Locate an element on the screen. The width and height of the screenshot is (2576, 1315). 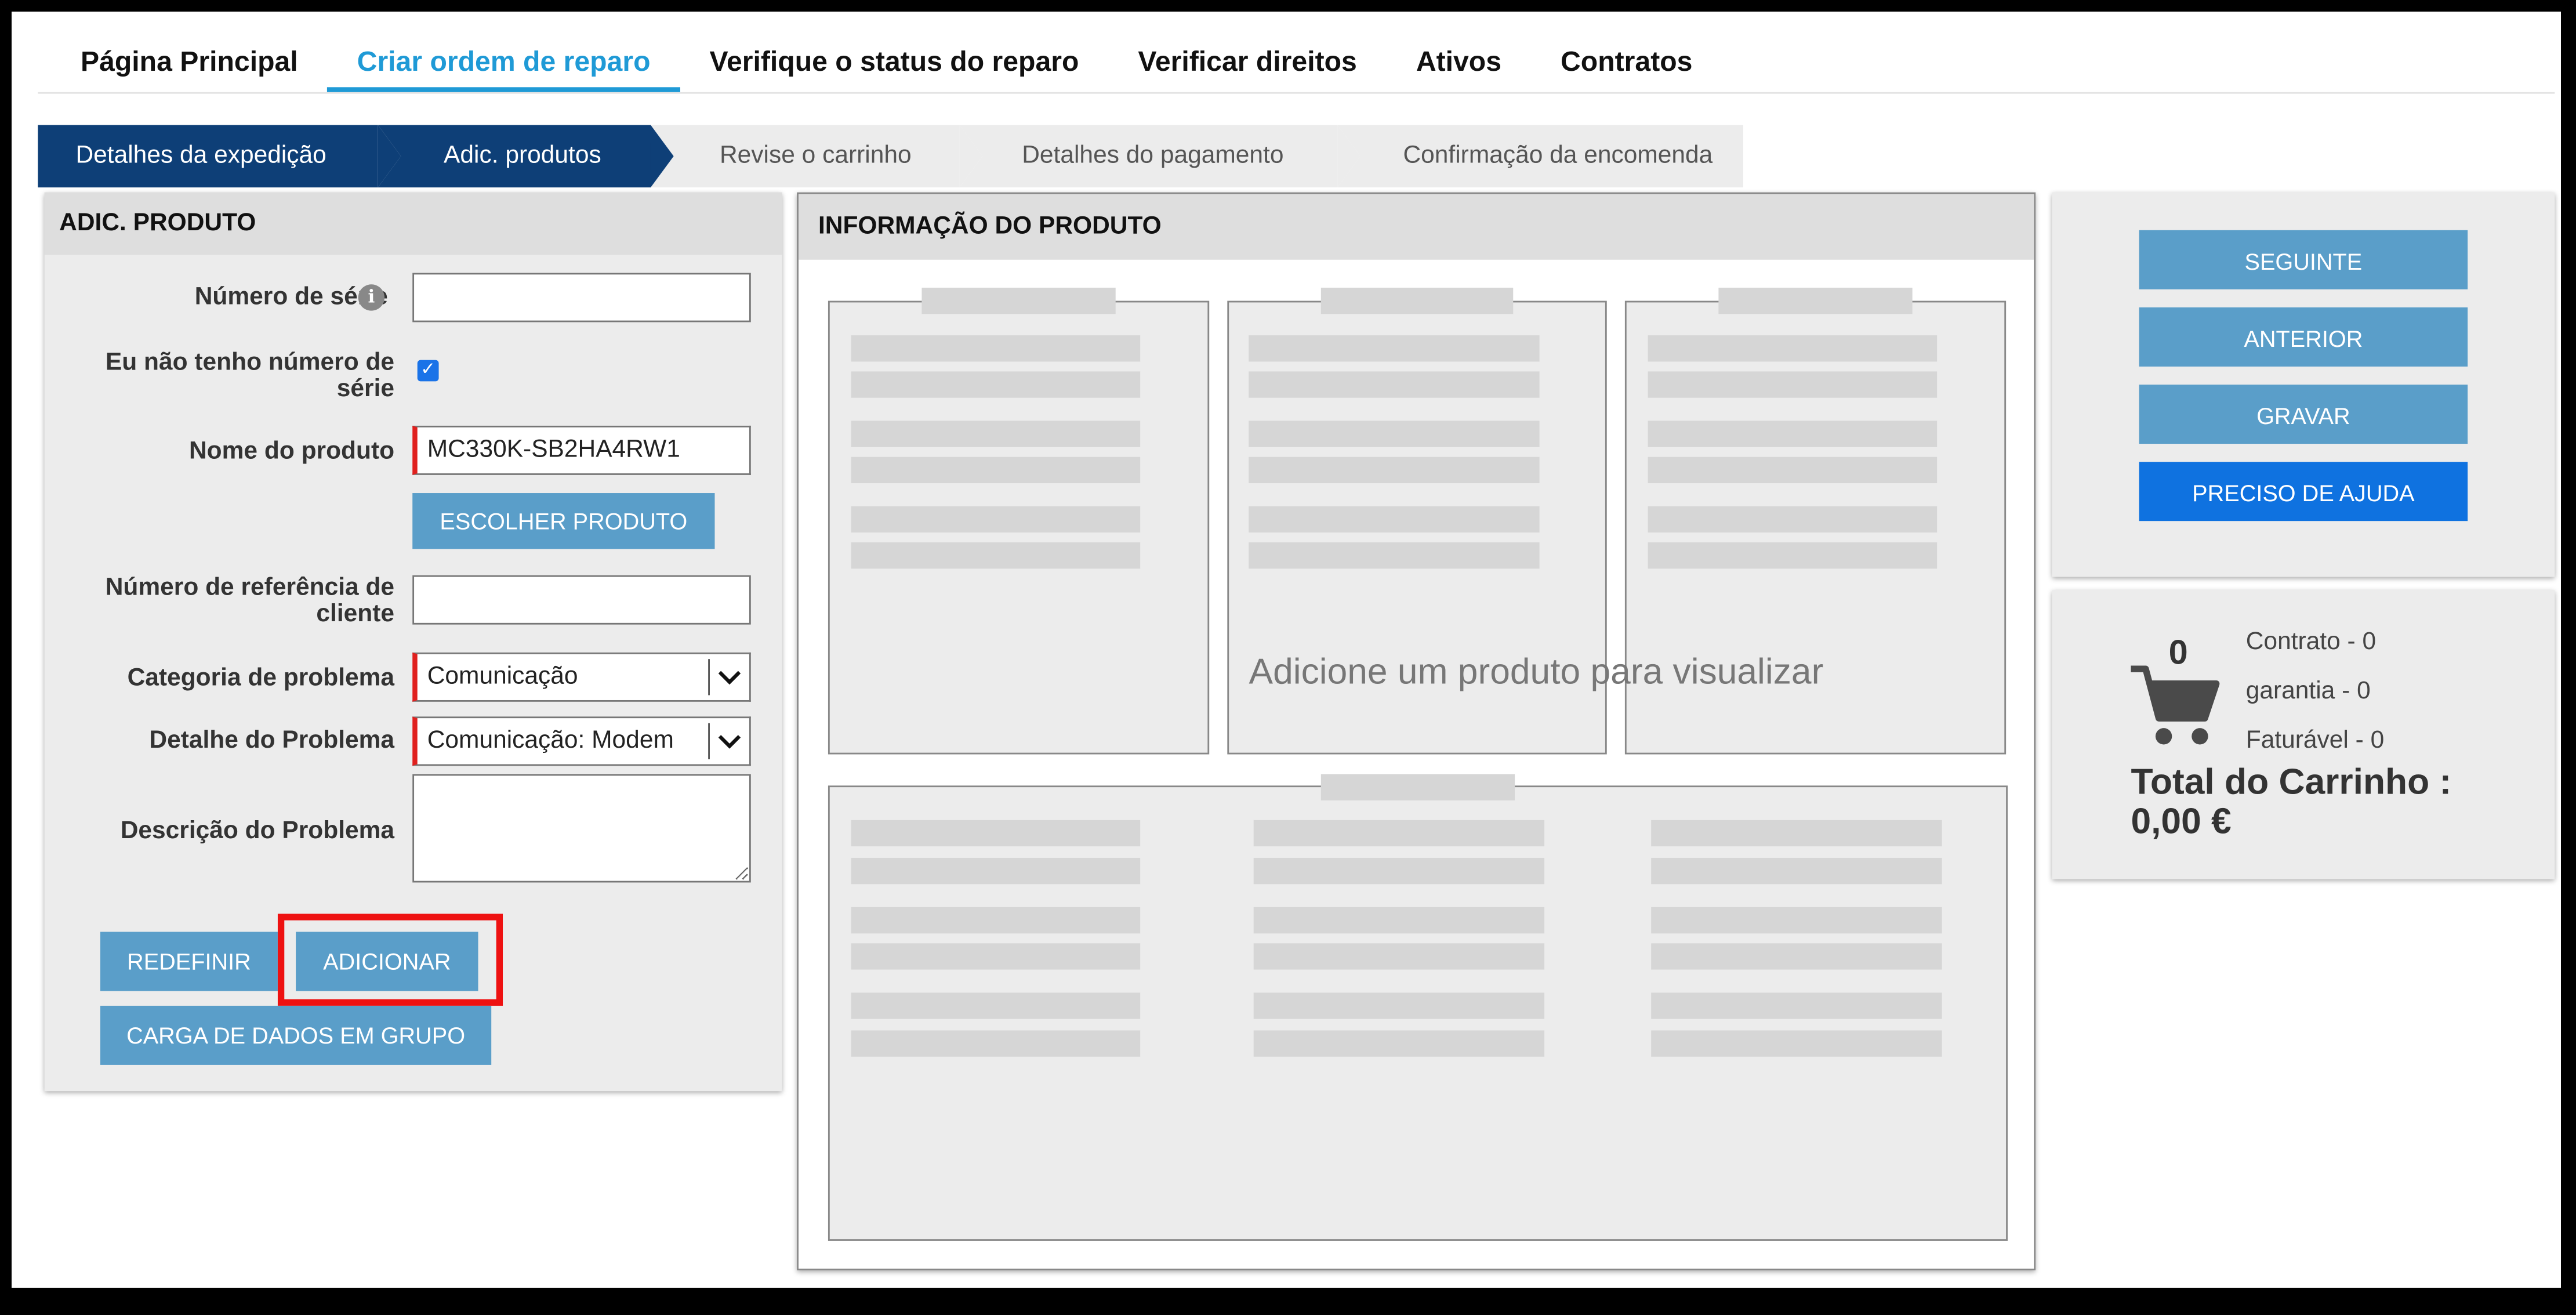
product-name-input: MC330K-SB2HA4RW1 is located at coordinates (581, 450).